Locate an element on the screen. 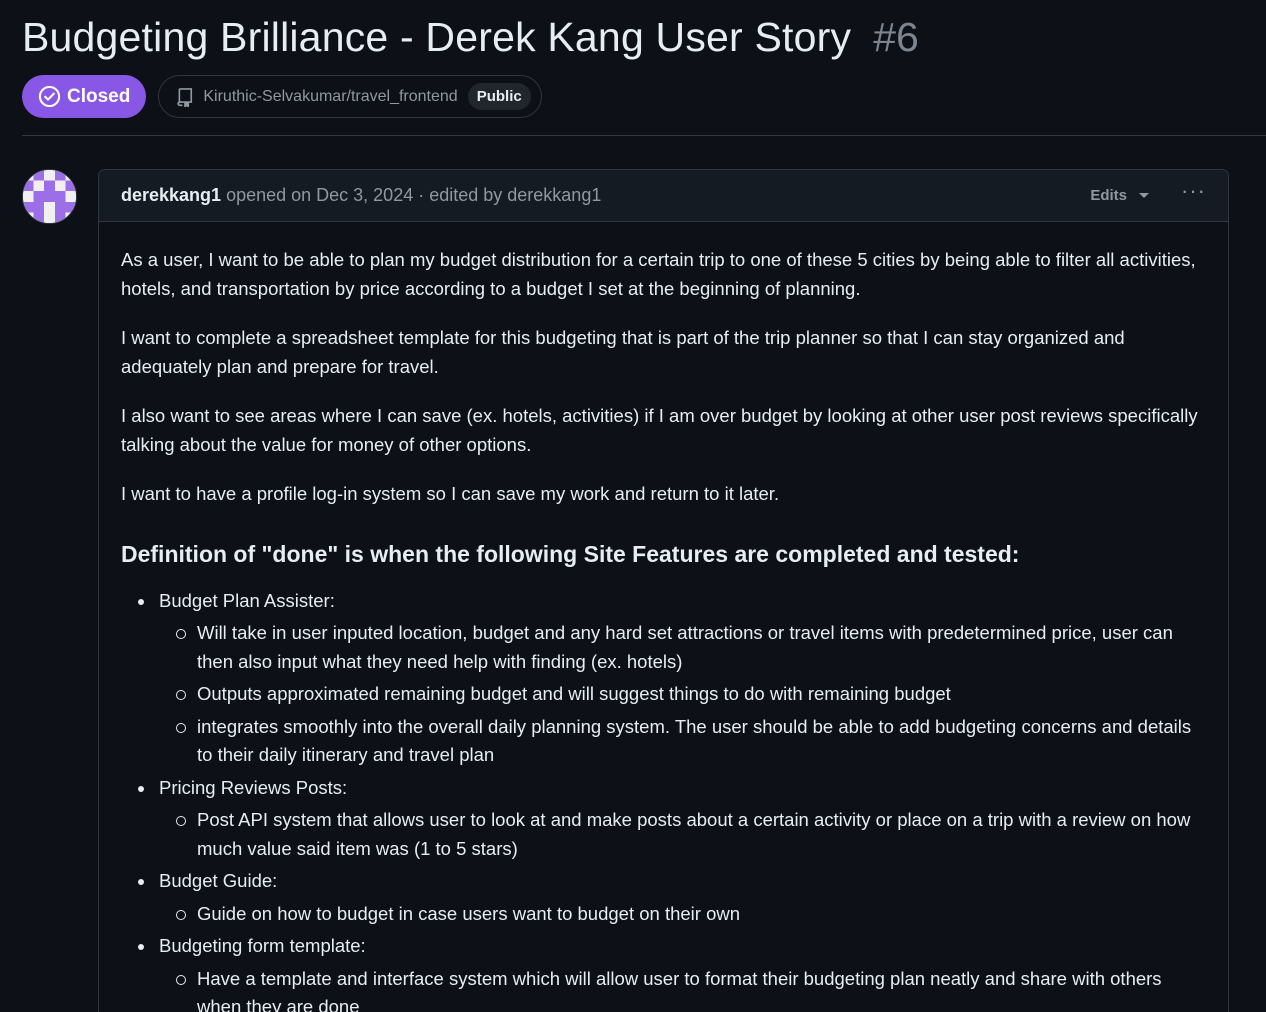  check-circle-icon is located at coordinates (49, 96).